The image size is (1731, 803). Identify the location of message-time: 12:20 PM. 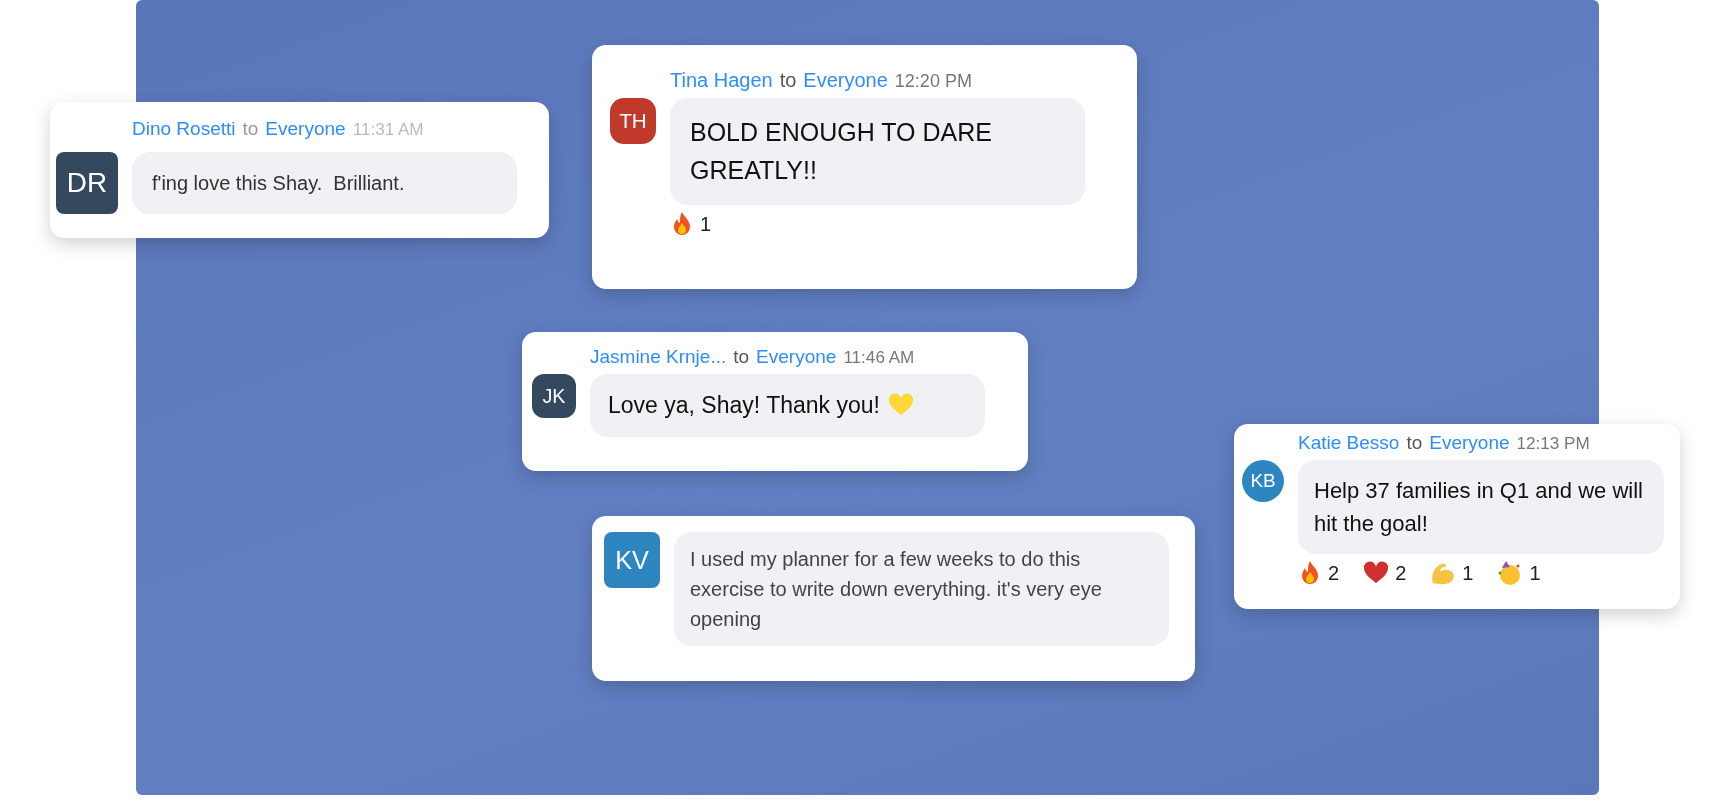
(933, 81).